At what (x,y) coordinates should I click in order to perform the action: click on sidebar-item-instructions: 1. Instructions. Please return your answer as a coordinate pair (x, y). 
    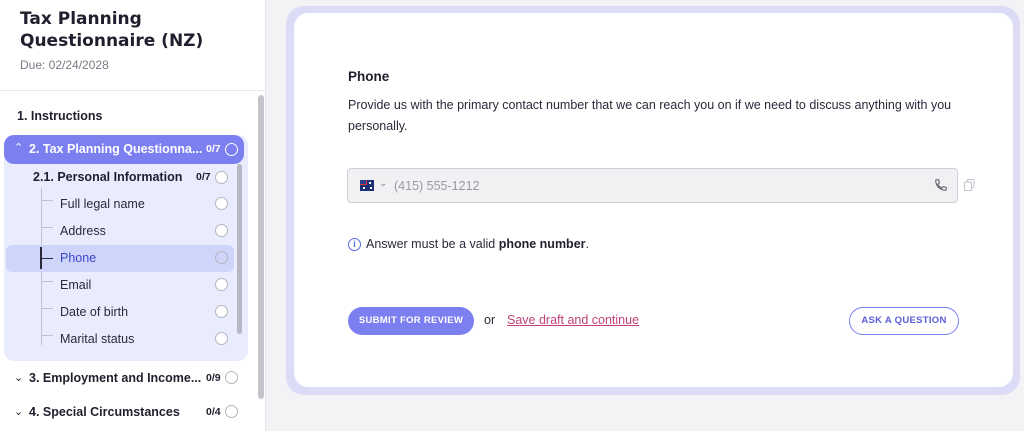
    Looking at the image, I should click on (59, 116).